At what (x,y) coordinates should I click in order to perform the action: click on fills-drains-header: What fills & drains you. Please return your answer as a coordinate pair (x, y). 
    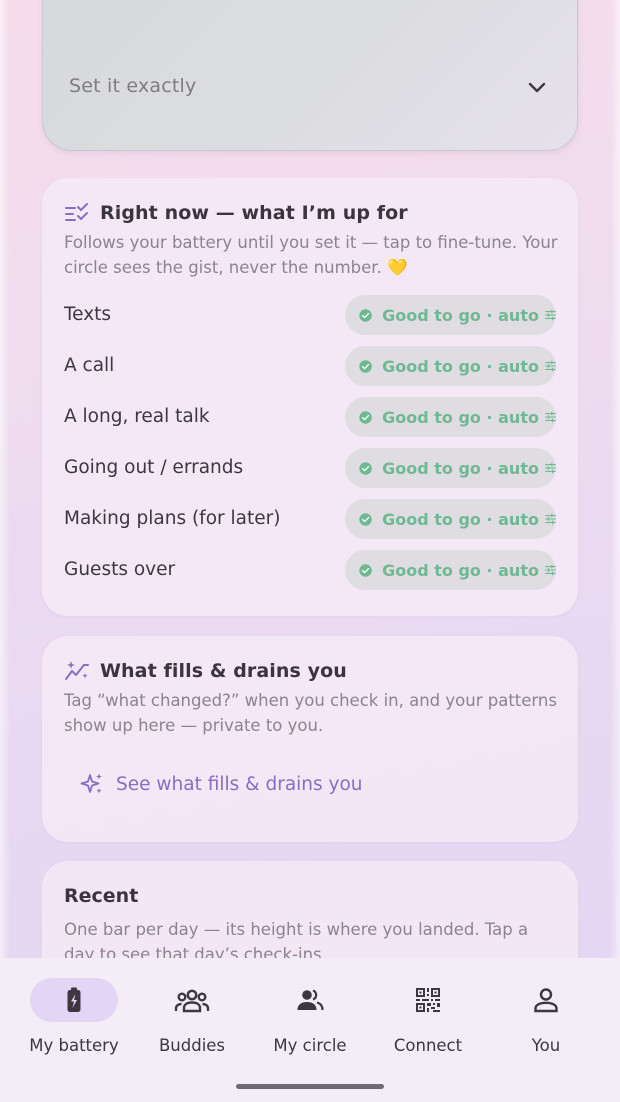
    Looking at the image, I should click on (205, 671).